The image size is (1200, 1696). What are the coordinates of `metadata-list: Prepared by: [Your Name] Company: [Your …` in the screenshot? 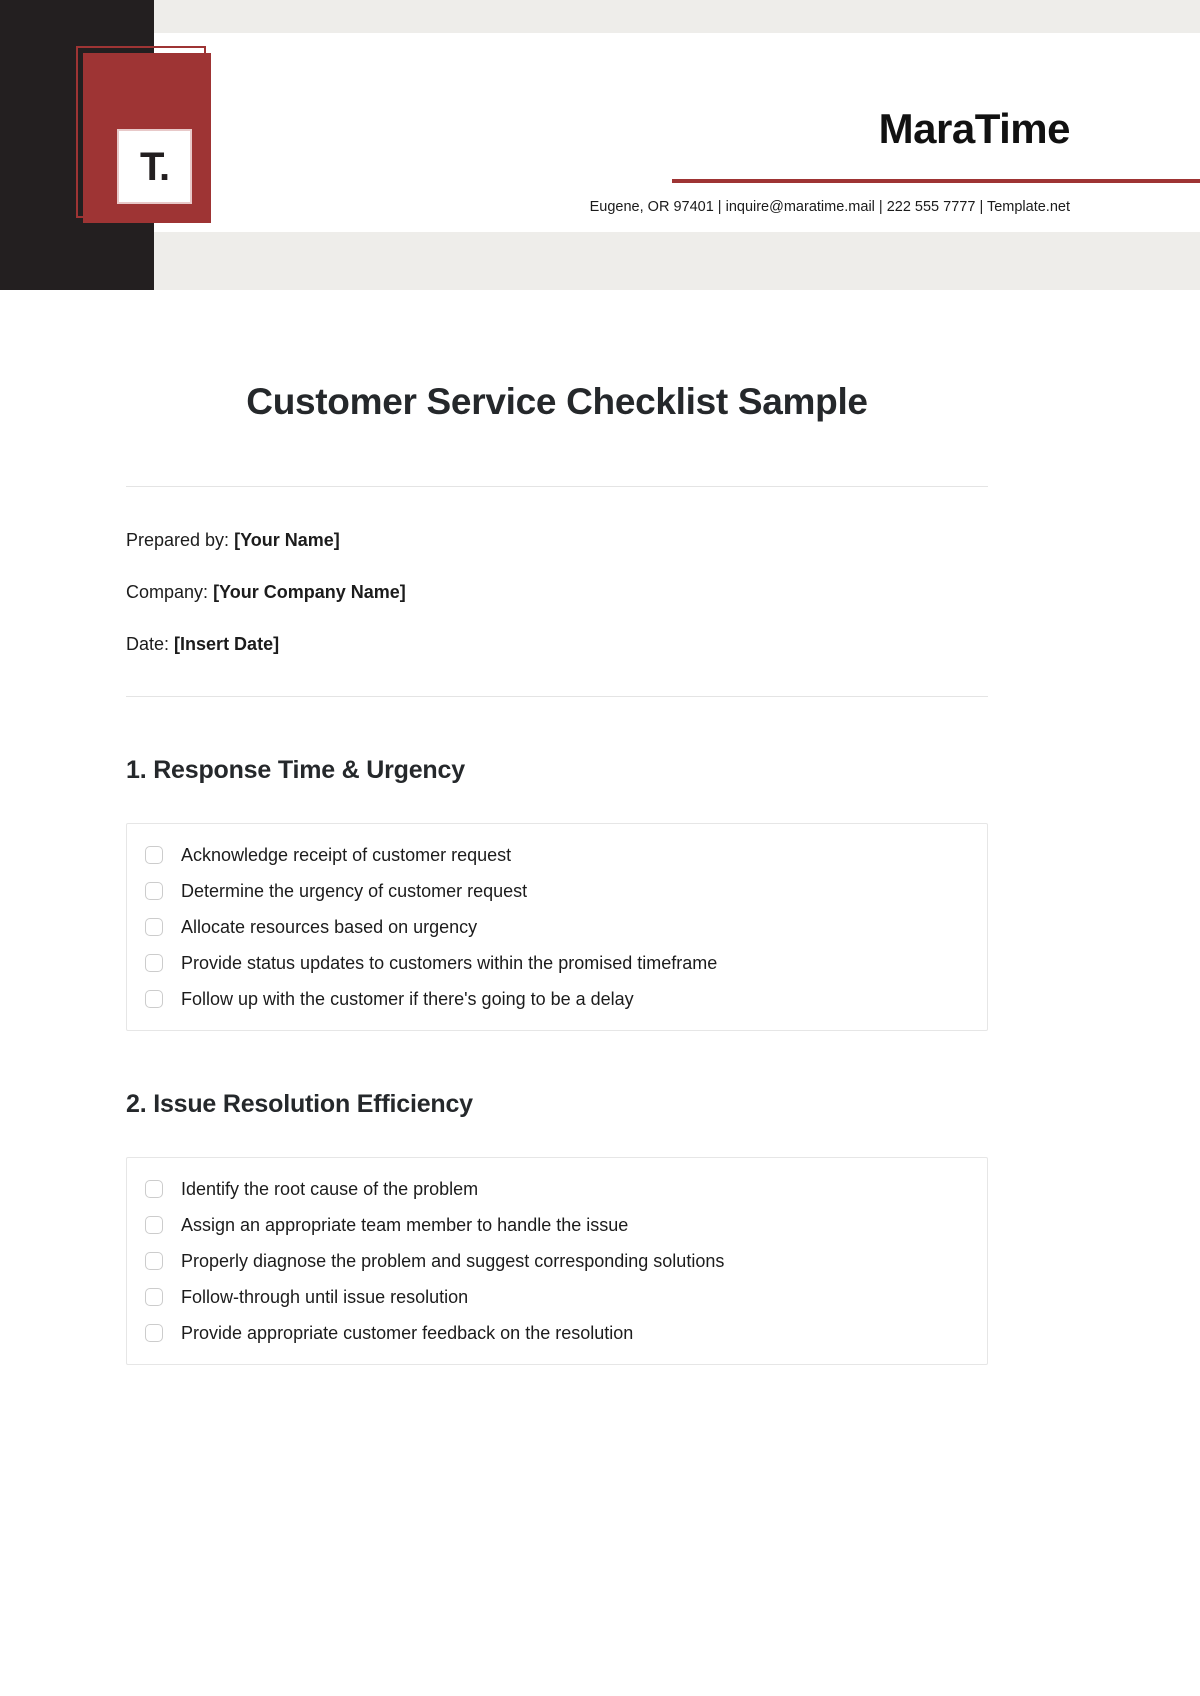 It's located at (557, 592).